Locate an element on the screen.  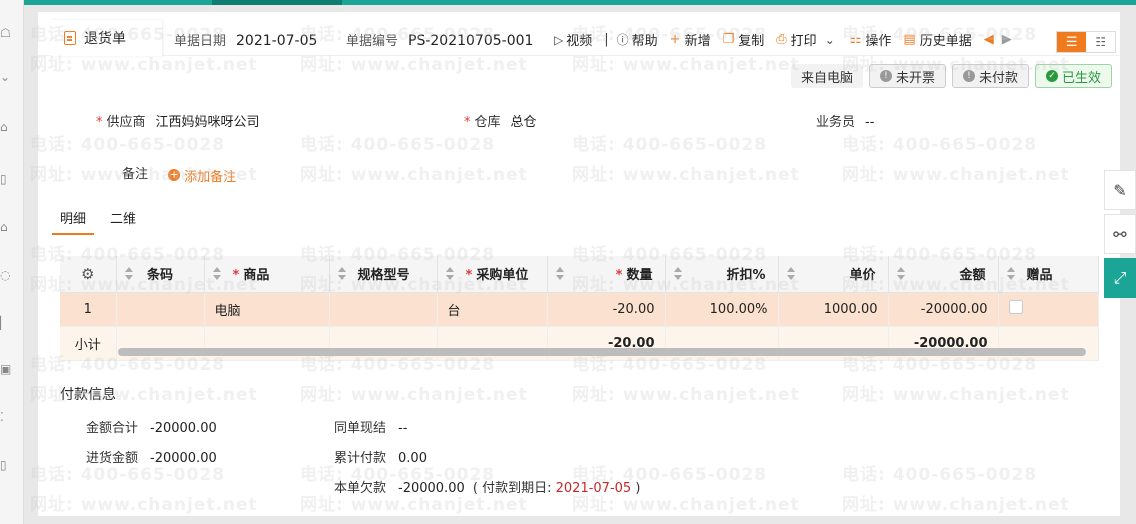
list-view-icon: ☰ is located at coordinates (1072, 42).